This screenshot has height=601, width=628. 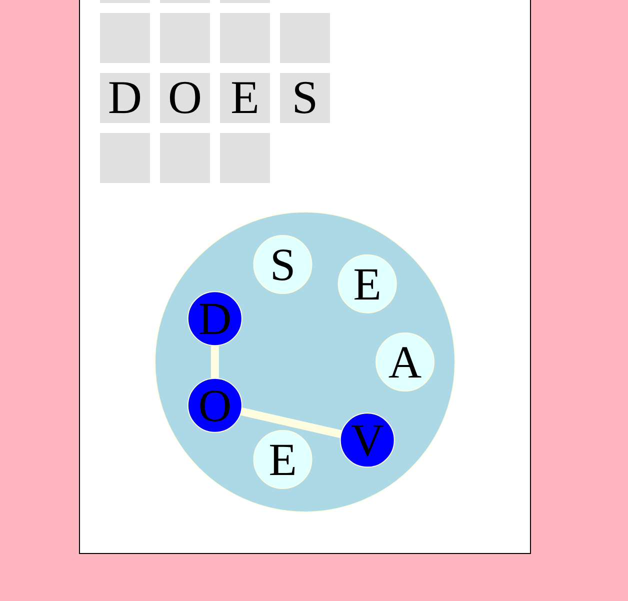 What do you see at coordinates (245, 98) in the screenshot?
I see `letter-tile: E` at bounding box center [245, 98].